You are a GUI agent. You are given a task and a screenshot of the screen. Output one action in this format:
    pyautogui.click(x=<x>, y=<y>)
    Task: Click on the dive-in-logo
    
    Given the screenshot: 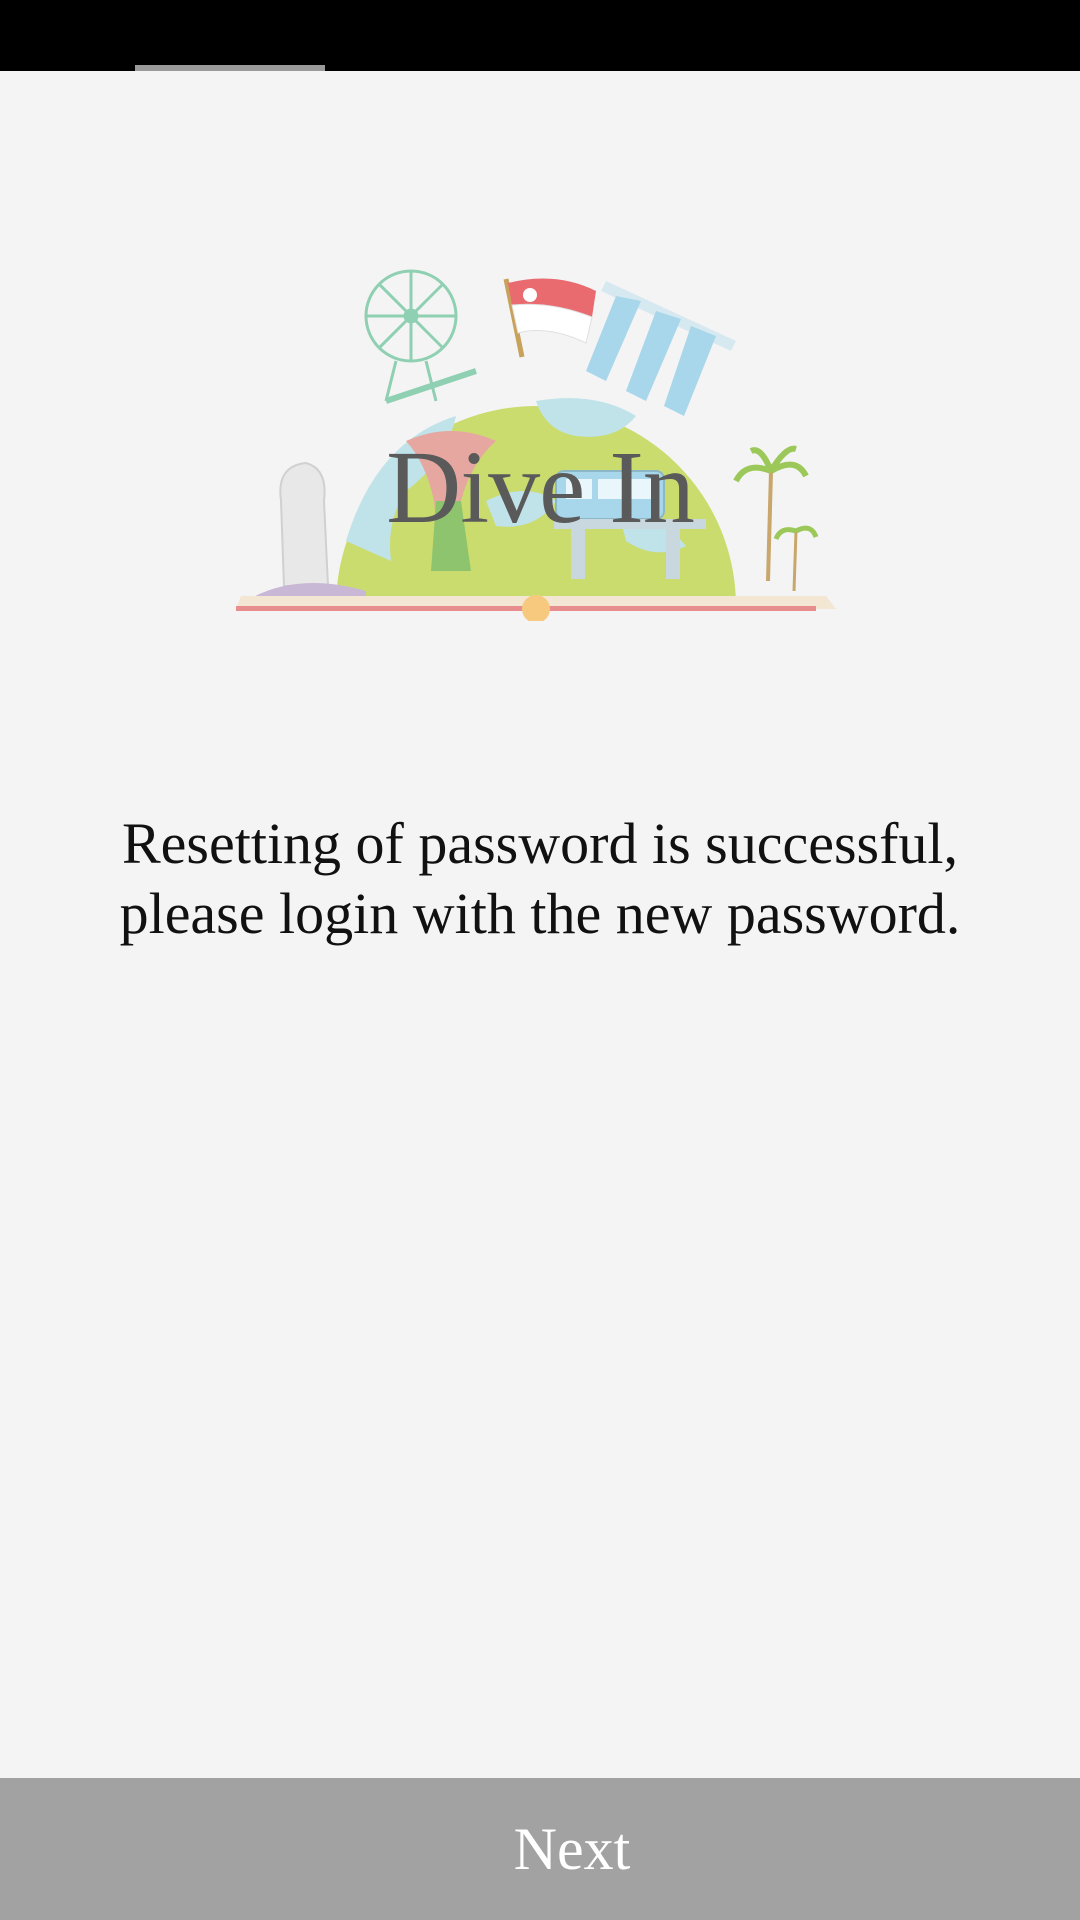 What is the action you would take?
    pyautogui.click(x=536, y=445)
    